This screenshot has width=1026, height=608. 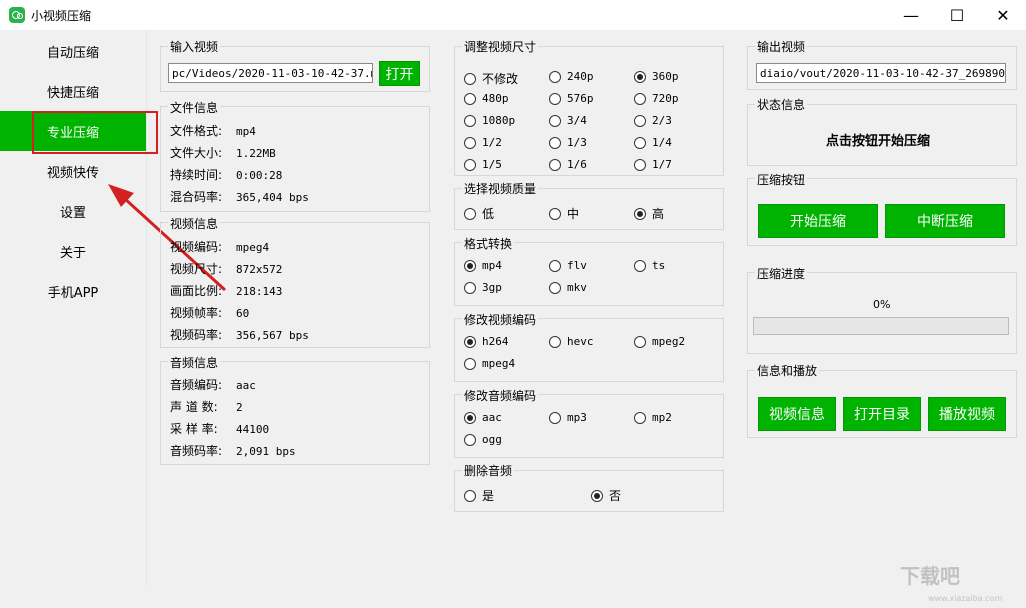 What do you see at coordinates (669, 341) in the screenshot?
I see `radio-label: mpeg2` at bounding box center [669, 341].